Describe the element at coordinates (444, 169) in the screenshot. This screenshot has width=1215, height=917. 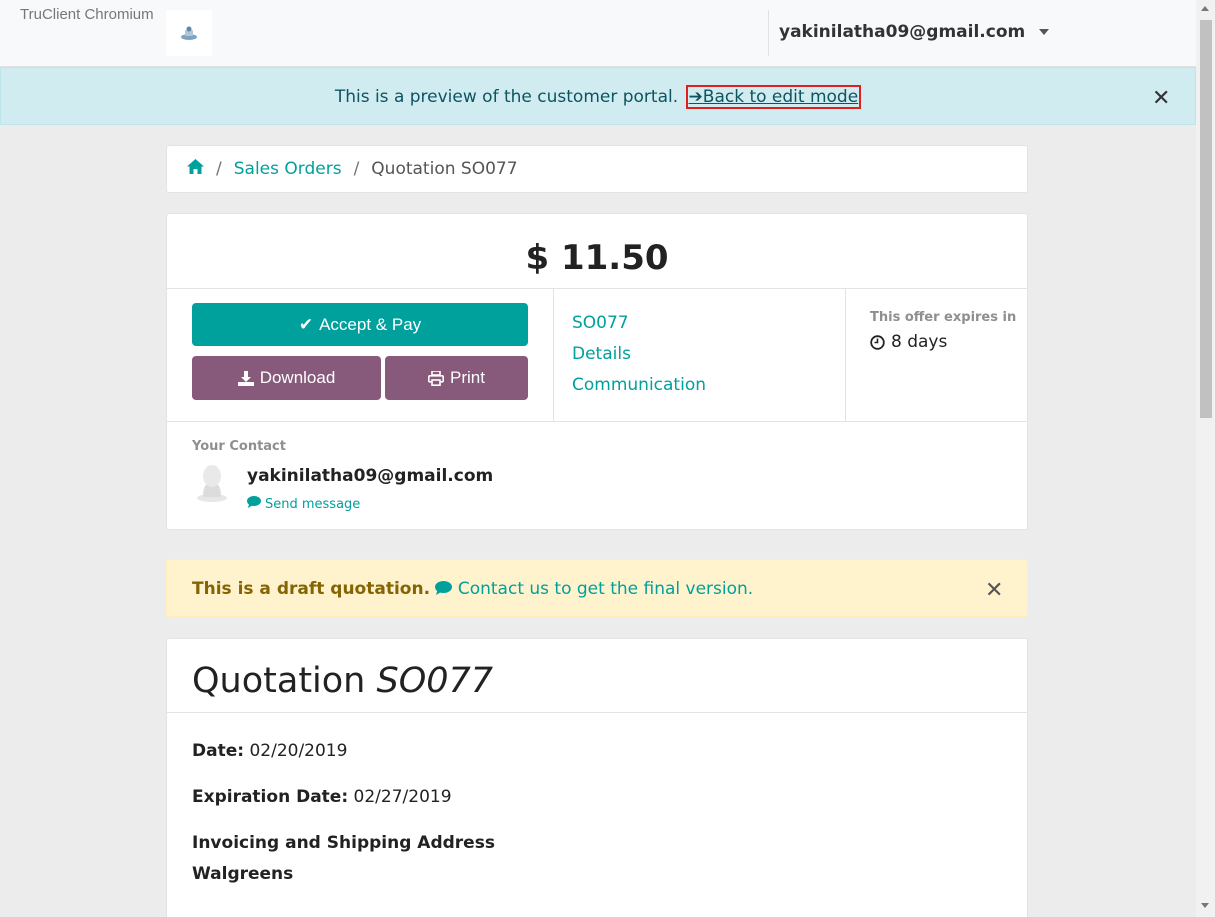
I see `breadcrumb-current: Quotation SO077` at that location.